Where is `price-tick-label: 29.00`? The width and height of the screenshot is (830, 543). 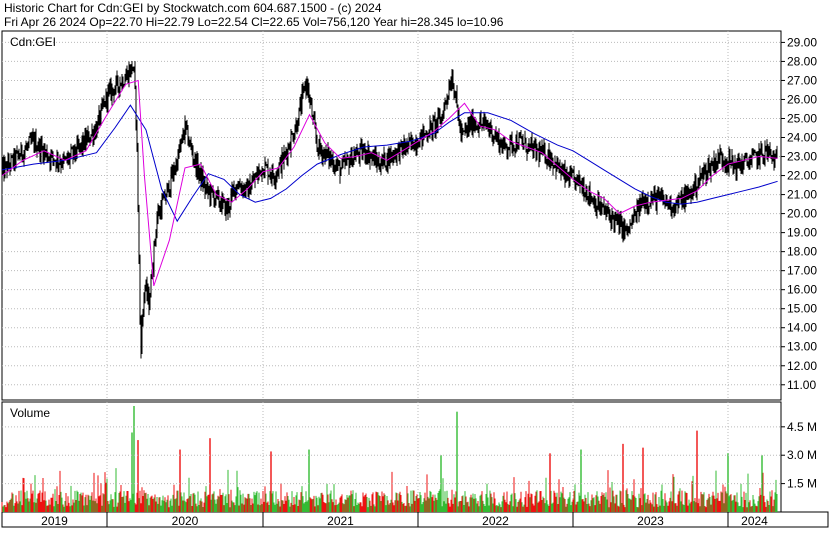
price-tick-label: 29.00 is located at coordinates (802, 42).